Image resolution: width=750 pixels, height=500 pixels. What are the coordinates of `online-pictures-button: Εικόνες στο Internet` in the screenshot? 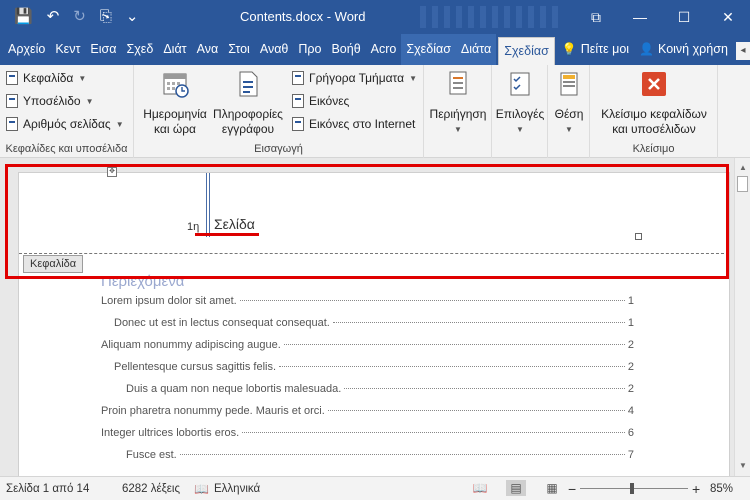 It's located at (353, 124).